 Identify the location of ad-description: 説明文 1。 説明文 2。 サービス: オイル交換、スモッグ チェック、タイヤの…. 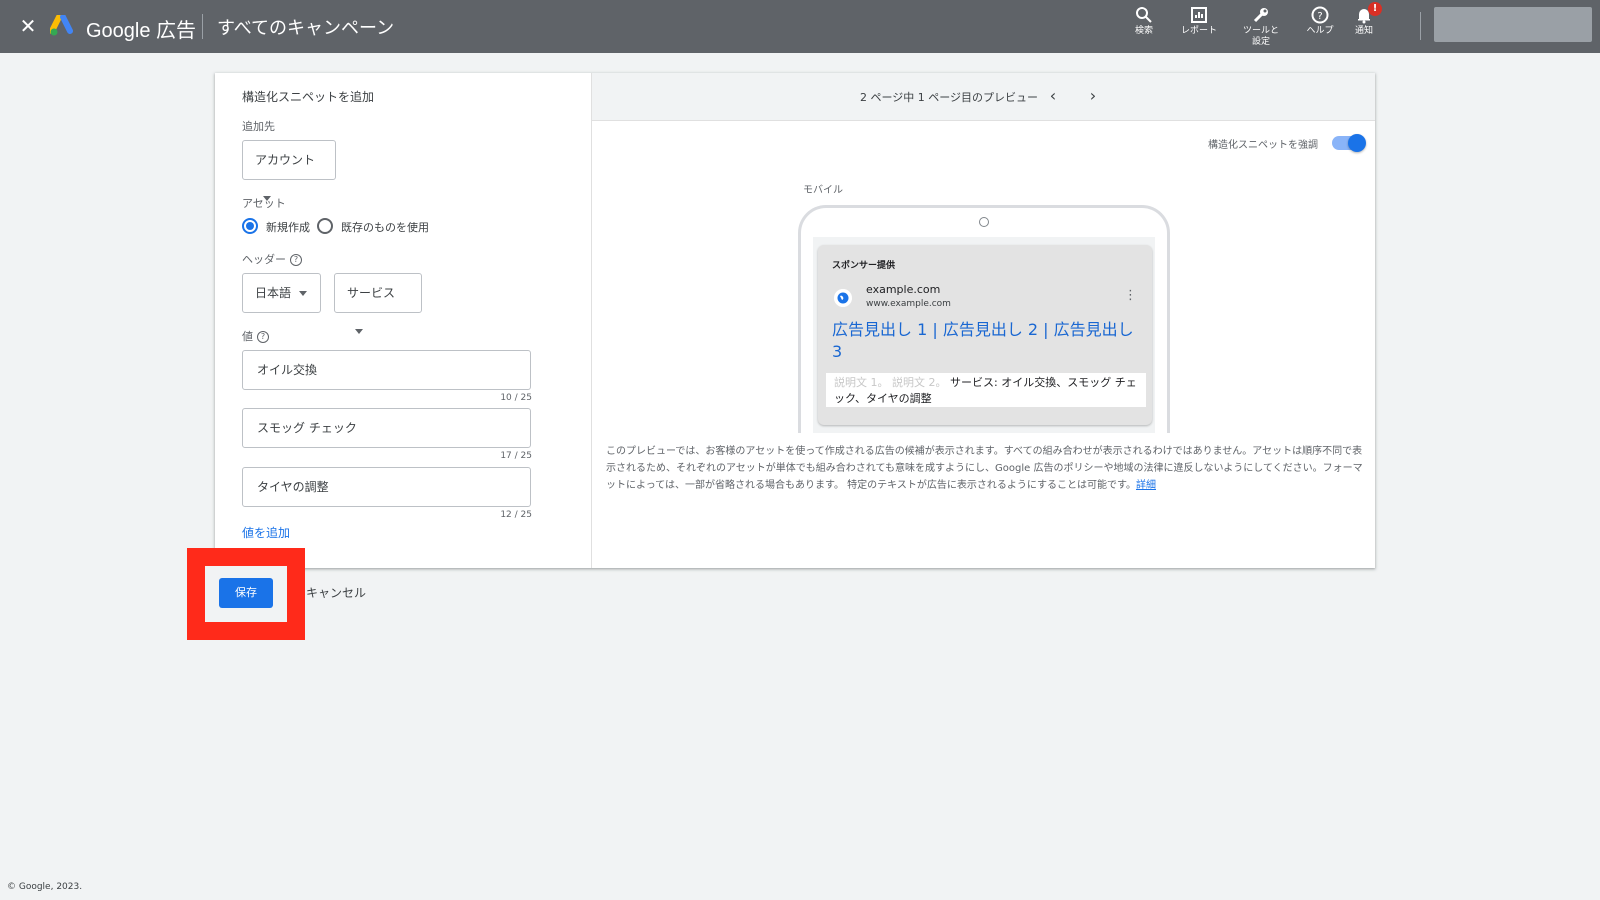
(986, 390).